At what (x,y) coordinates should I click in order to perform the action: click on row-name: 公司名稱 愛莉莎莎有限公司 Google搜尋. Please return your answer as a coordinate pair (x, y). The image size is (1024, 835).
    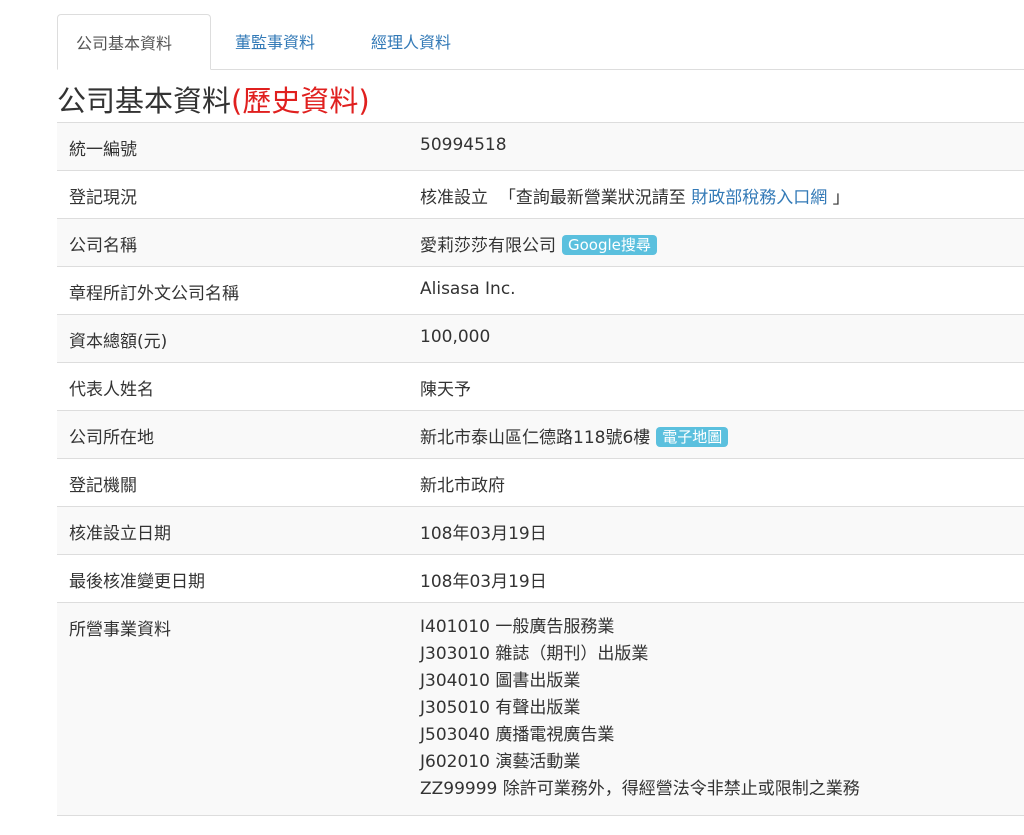
    Looking at the image, I should click on (540, 242).